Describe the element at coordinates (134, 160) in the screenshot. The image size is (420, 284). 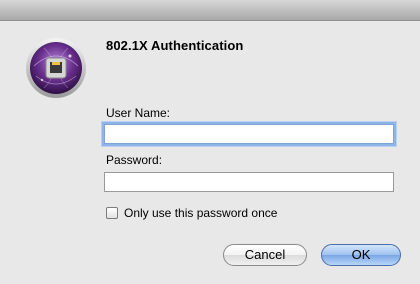
I see `password-label: Password:` at that location.